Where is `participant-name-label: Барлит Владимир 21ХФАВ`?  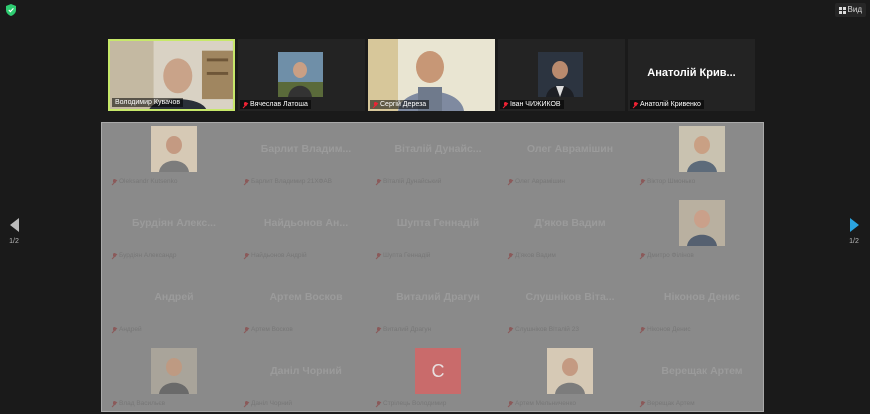
participant-name-label: Барлит Владимир 21ХФАВ is located at coordinates (288, 181).